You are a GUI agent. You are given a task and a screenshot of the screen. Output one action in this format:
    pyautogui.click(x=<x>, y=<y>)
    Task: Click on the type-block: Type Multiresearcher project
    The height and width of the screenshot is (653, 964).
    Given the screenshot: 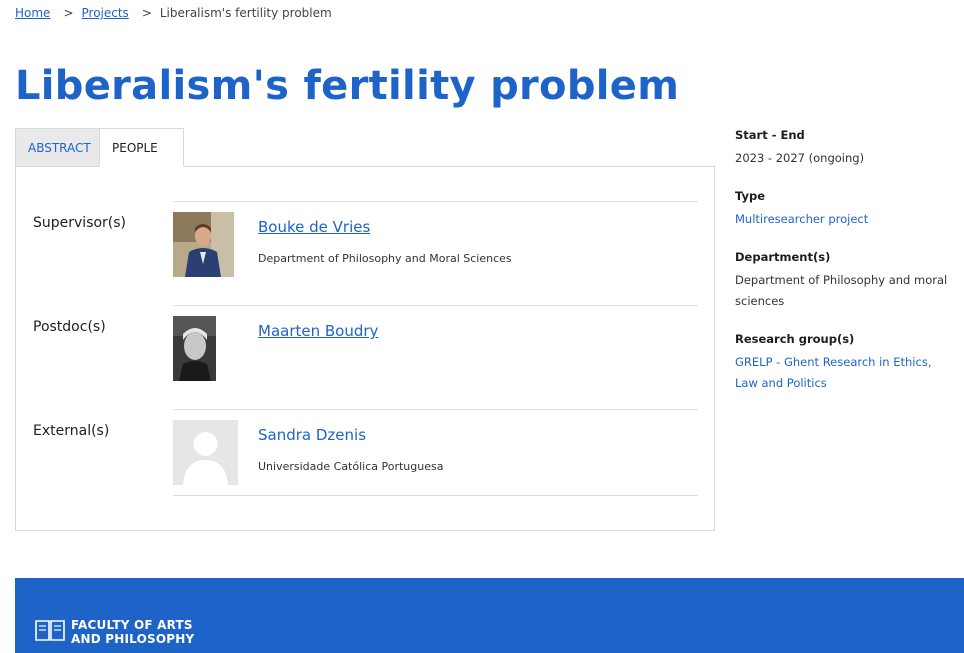 What is the action you would take?
    pyautogui.click(x=845, y=209)
    